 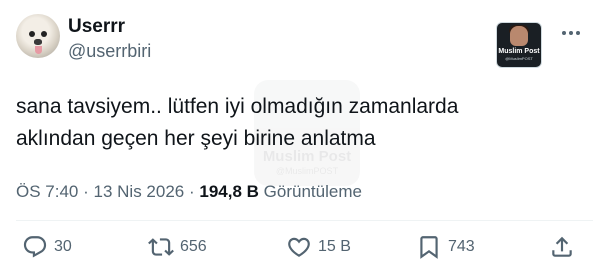 I want to click on avatar-eye-left, so click(x=32, y=34).